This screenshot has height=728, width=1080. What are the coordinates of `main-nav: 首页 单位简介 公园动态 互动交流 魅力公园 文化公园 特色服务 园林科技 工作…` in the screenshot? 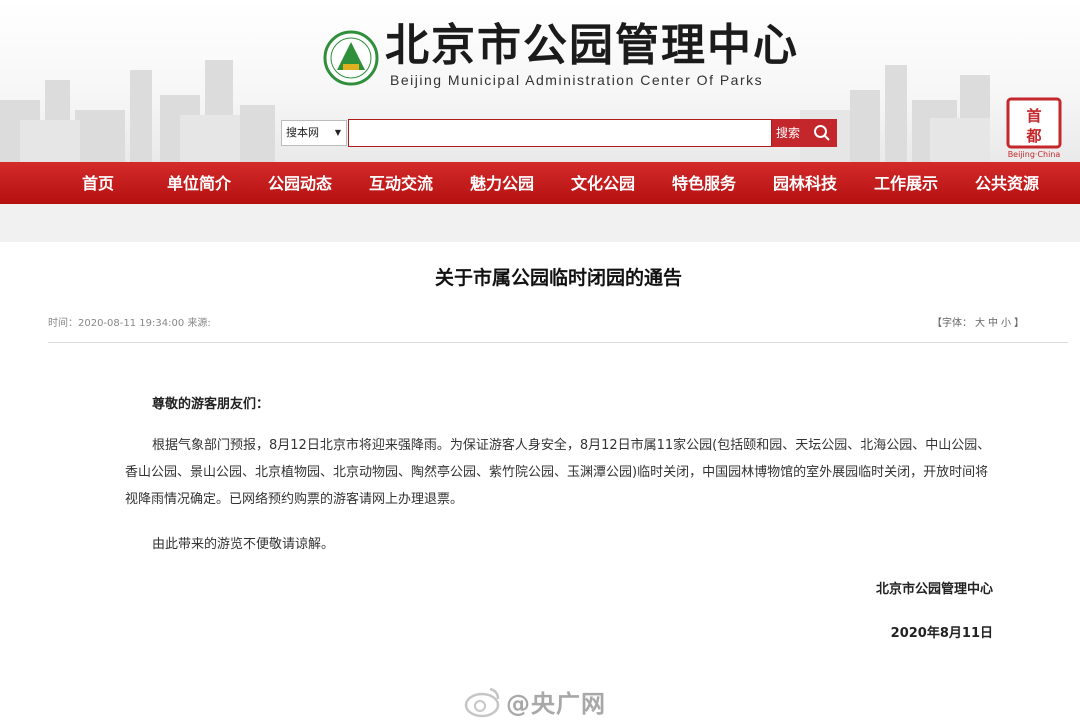 It's located at (540, 183).